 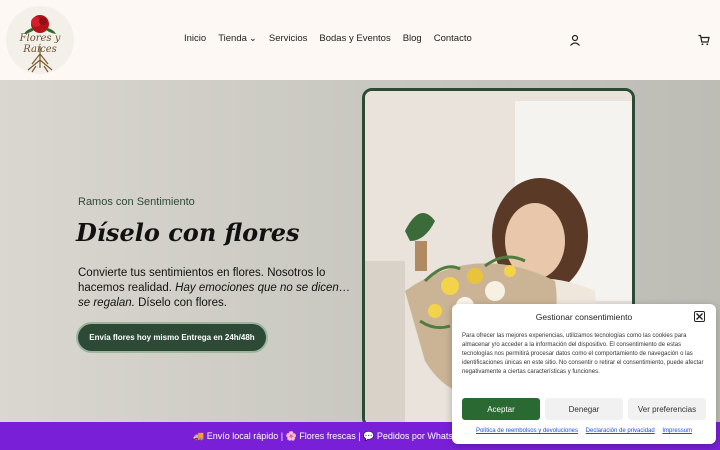 I want to click on nav-contacto: Contacto, so click(x=453, y=38).